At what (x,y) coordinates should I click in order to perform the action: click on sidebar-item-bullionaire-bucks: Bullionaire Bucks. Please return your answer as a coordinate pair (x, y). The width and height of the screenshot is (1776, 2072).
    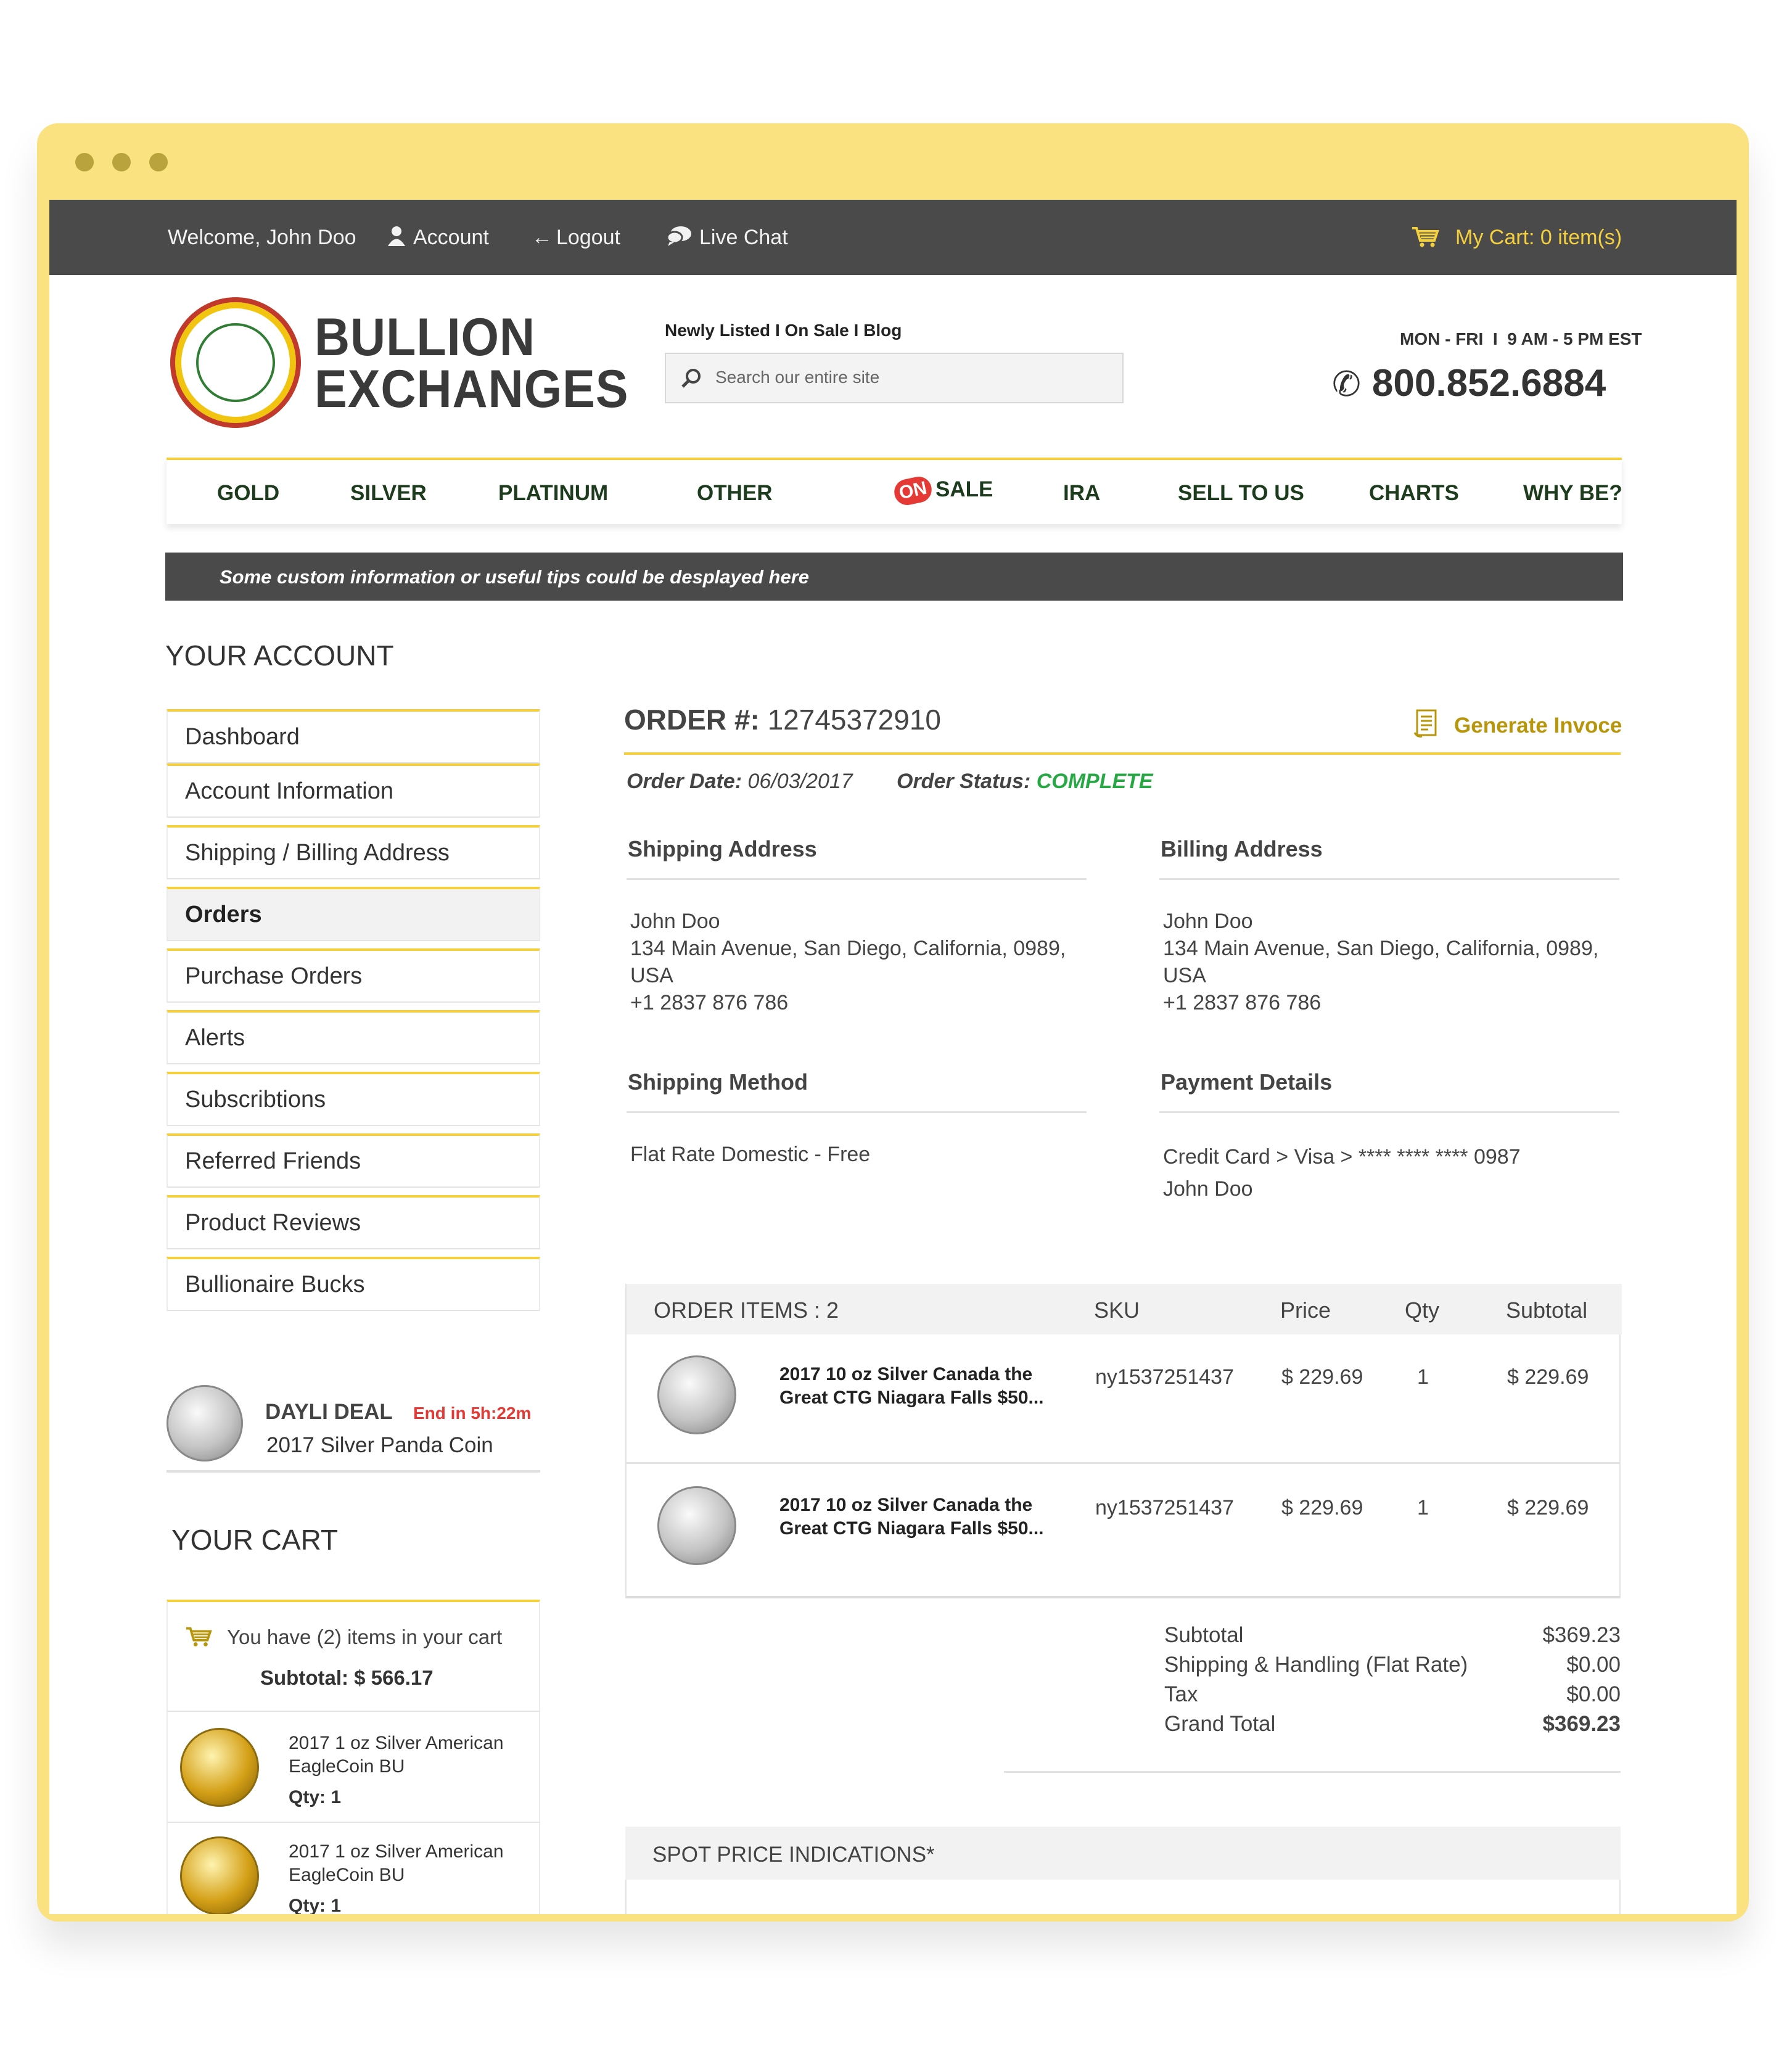
    Looking at the image, I should click on (353, 1284).